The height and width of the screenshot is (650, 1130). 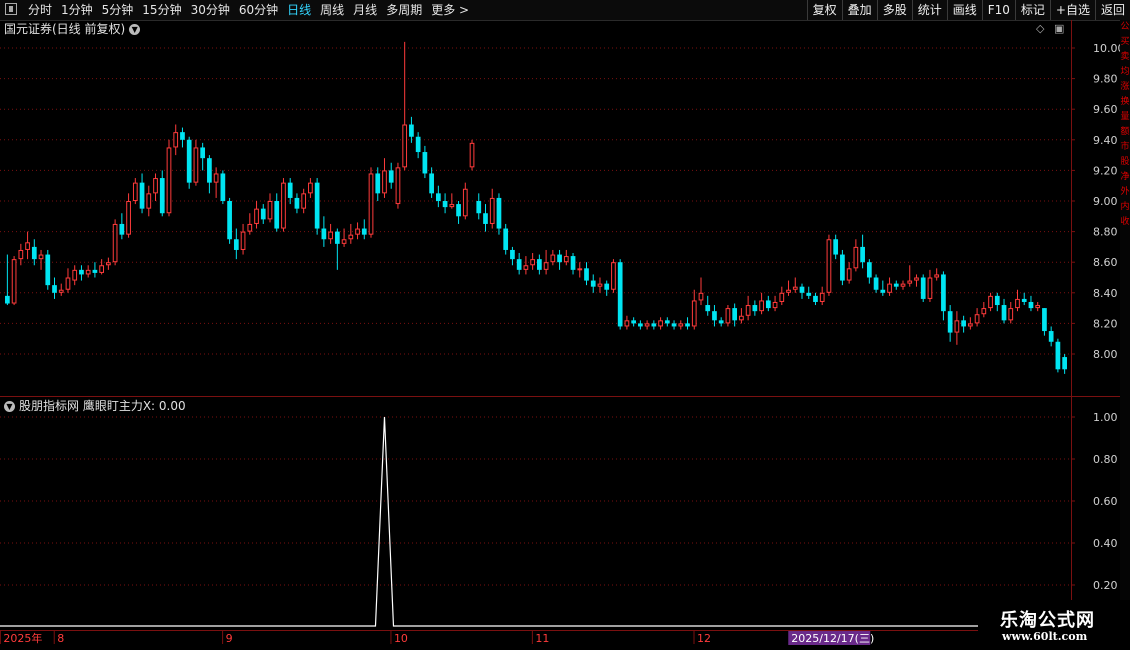 What do you see at coordinates (1105, 585) in the screenshot?
I see `indicator-tick-label: 0.20` at bounding box center [1105, 585].